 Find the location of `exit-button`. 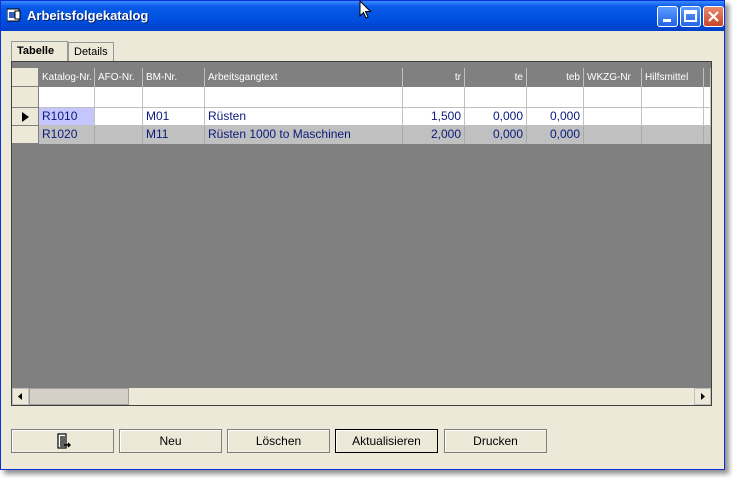

exit-button is located at coordinates (62, 441).